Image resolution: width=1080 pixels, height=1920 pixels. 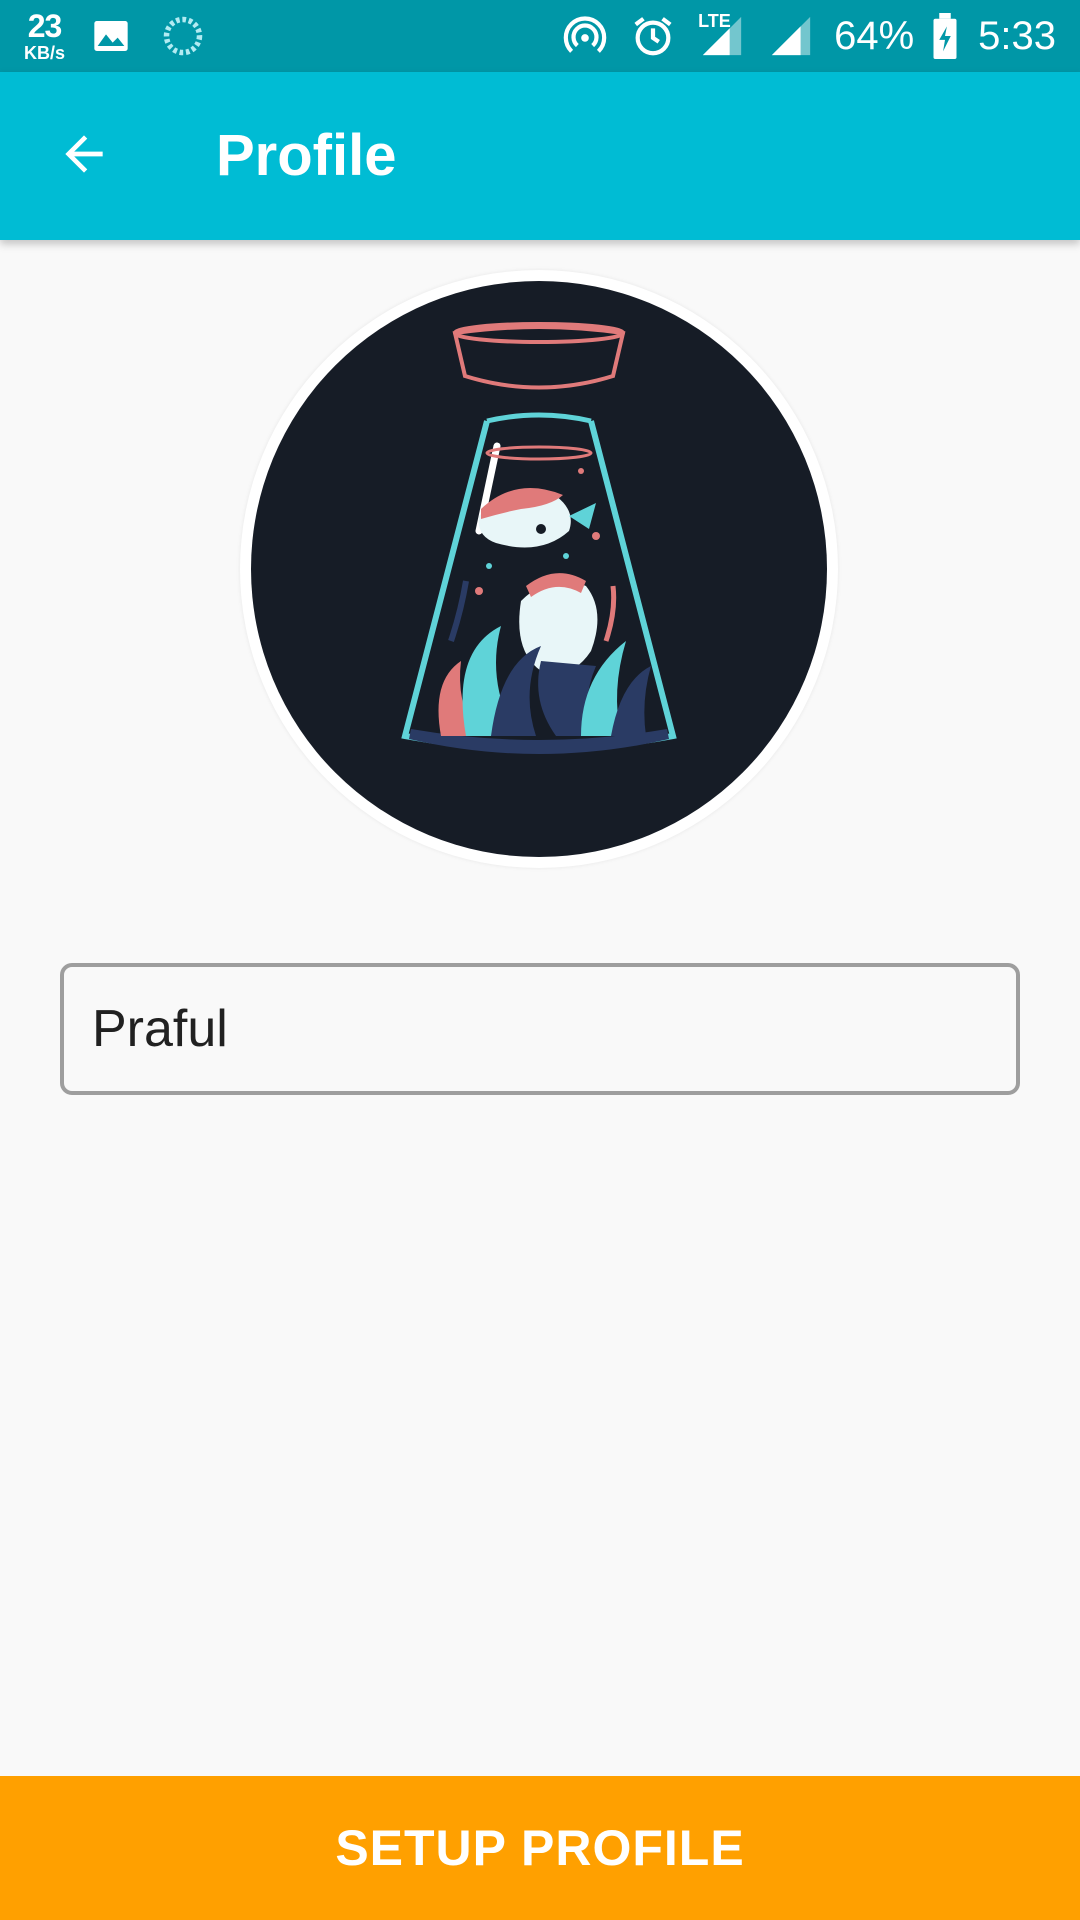 I want to click on setup-profile-button: SETUP PROFILE, so click(x=540, y=1848).